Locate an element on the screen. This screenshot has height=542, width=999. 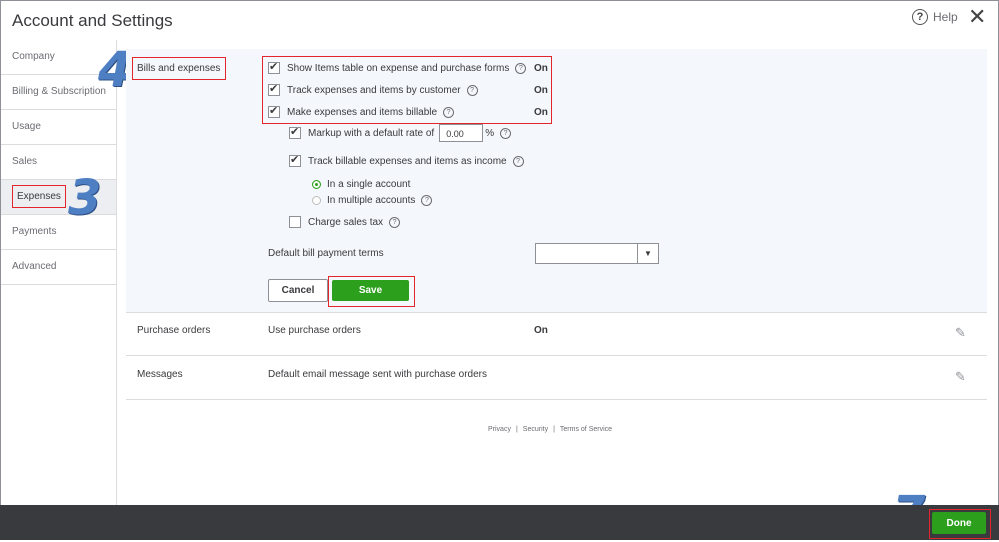
option-label: Track expenses and items by customer is located at coordinates (374, 90).